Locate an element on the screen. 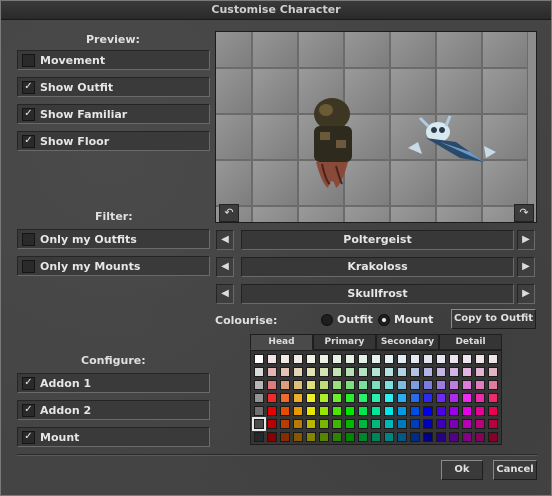  next-mount-button: ▶ is located at coordinates (526, 267).